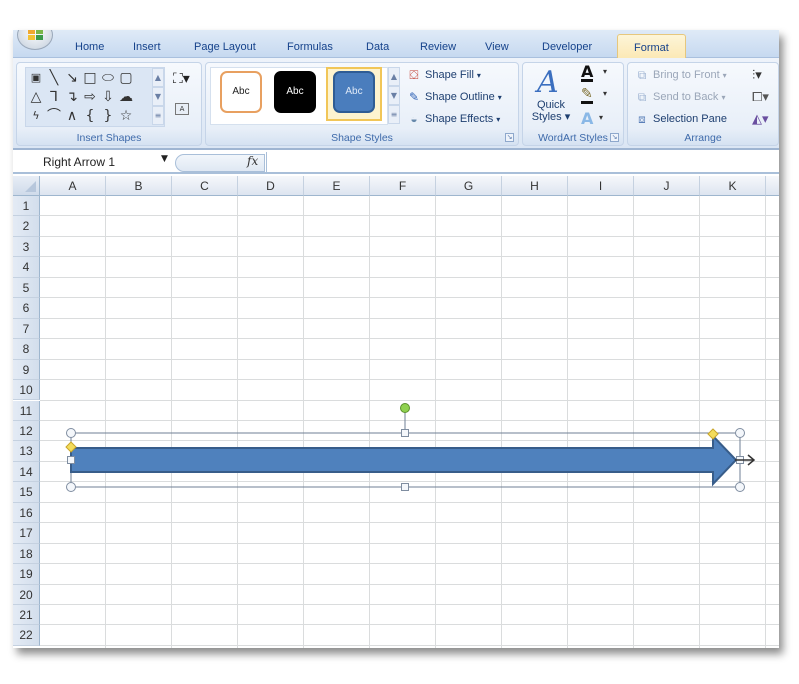  What do you see at coordinates (26, 206) in the screenshot?
I see `row-header-1: 1` at bounding box center [26, 206].